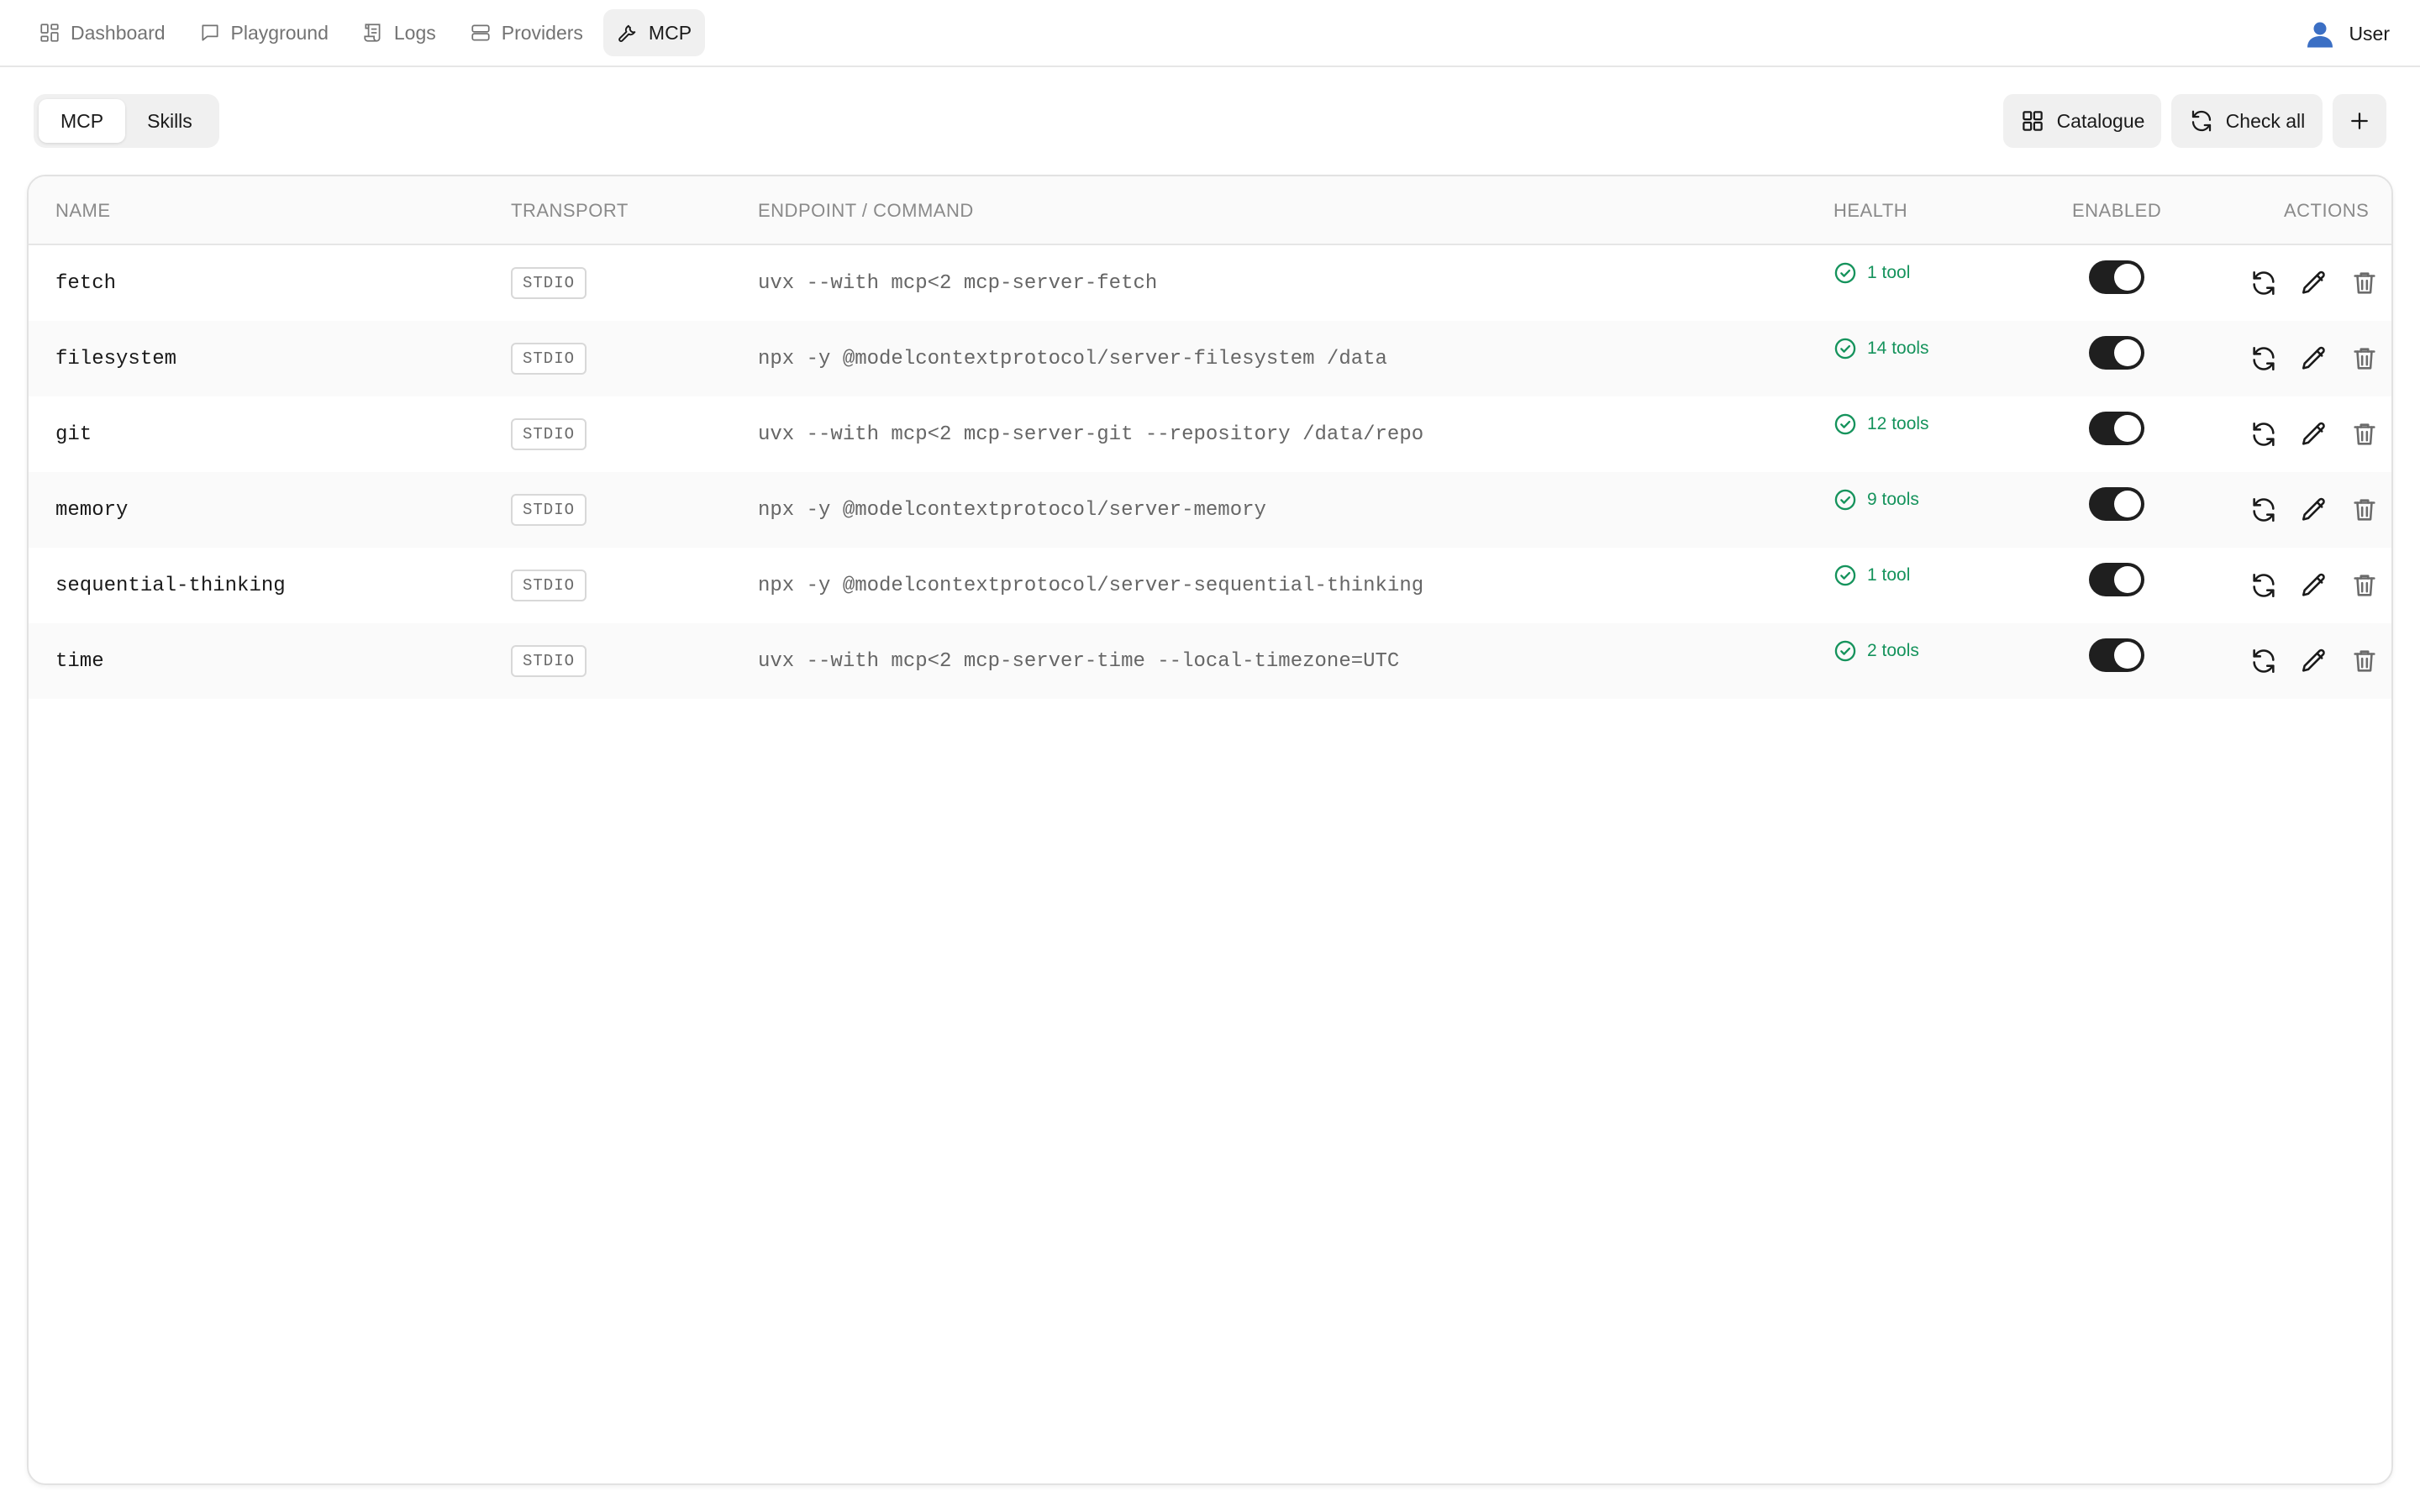 The width and height of the screenshot is (2420, 1512). What do you see at coordinates (866, 210) in the screenshot?
I see `header-endpoint: ENDPOINT / COMMAND` at bounding box center [866, 210].